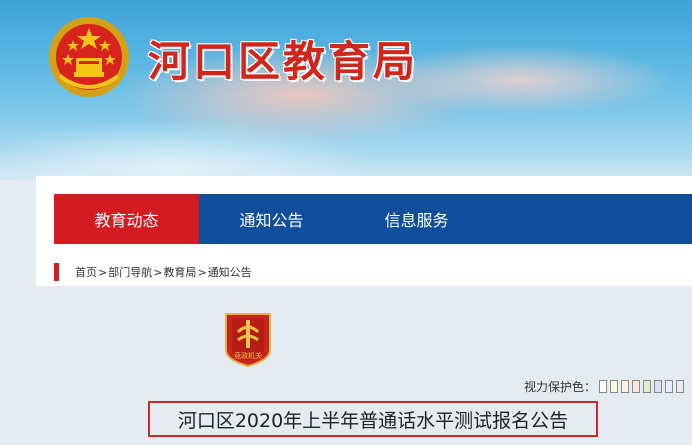  What do you see at coordinates (86, 272) in the screenshot?
I see `breadcrumb-home: 首页` at bounding box center [86, 272].